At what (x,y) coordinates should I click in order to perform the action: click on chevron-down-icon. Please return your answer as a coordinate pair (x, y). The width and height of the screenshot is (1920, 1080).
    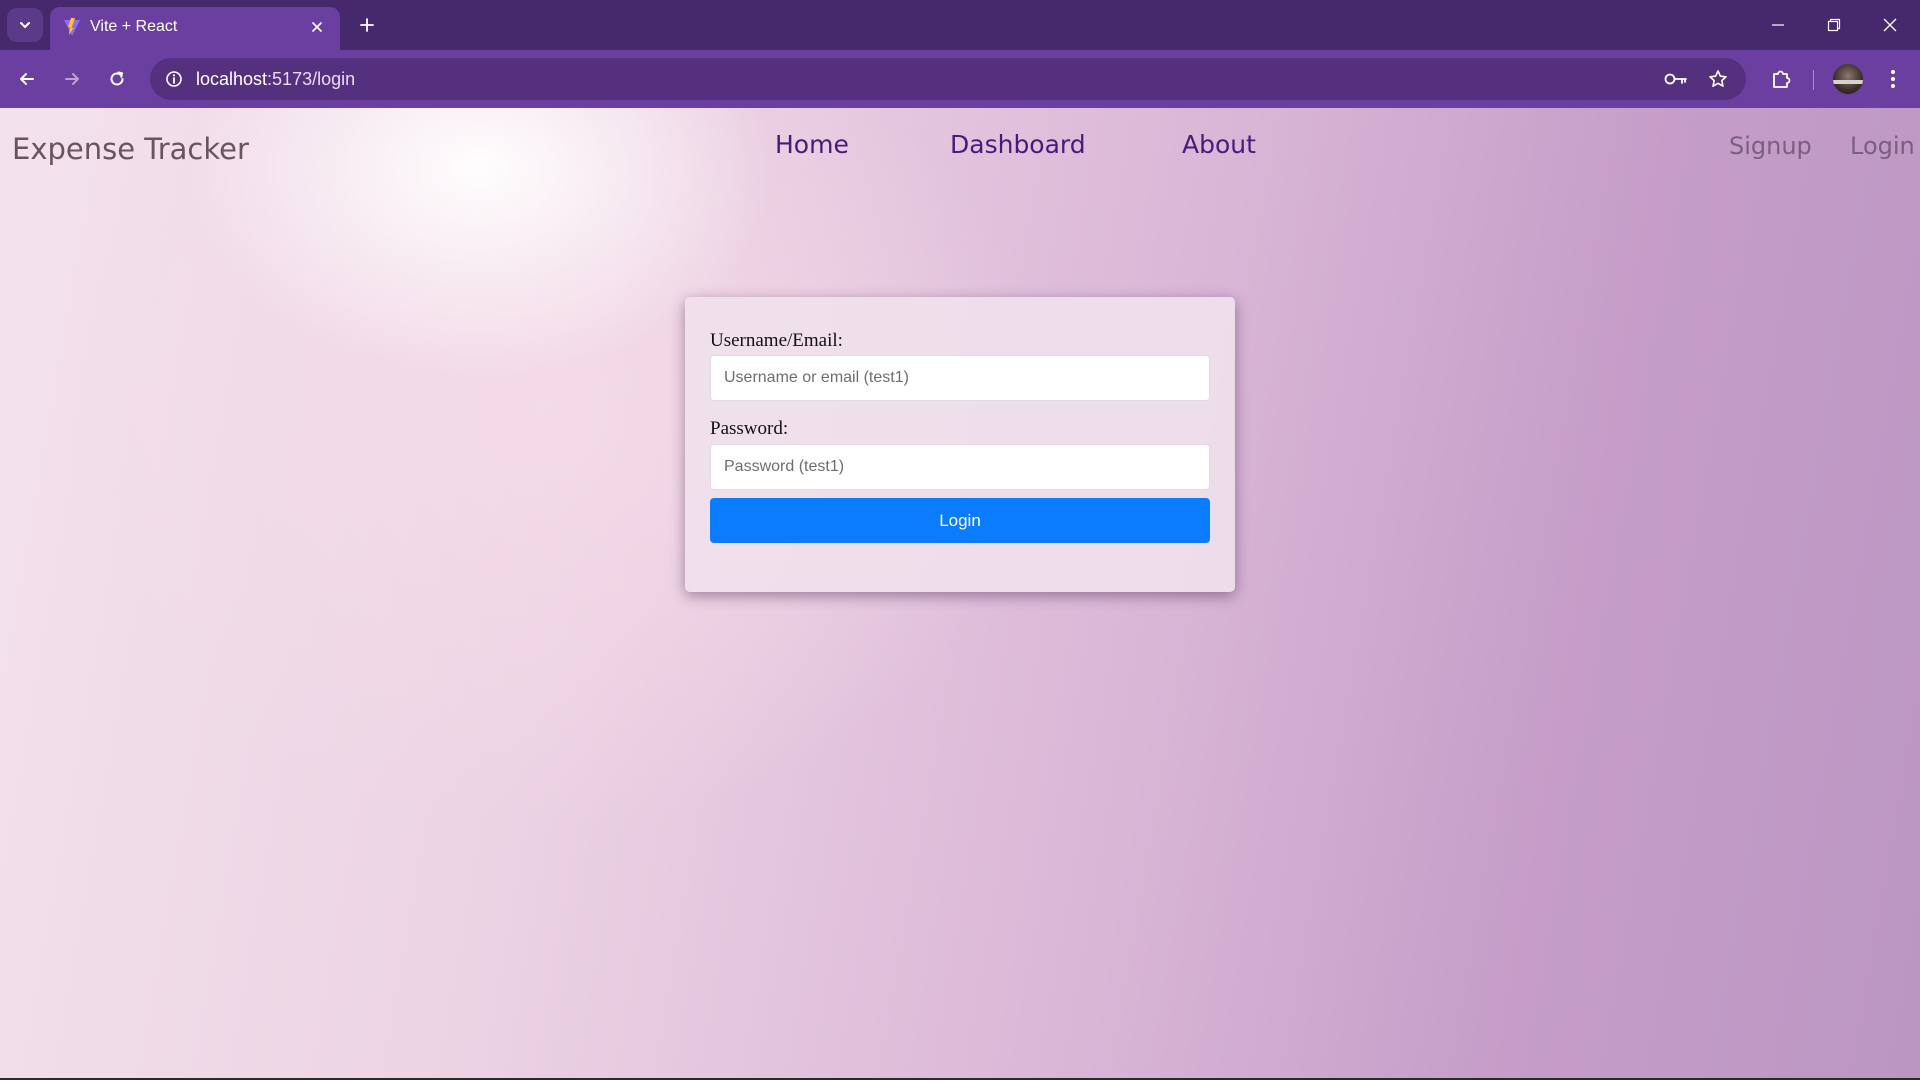
    Looking at the image, I should click on (25, 25).